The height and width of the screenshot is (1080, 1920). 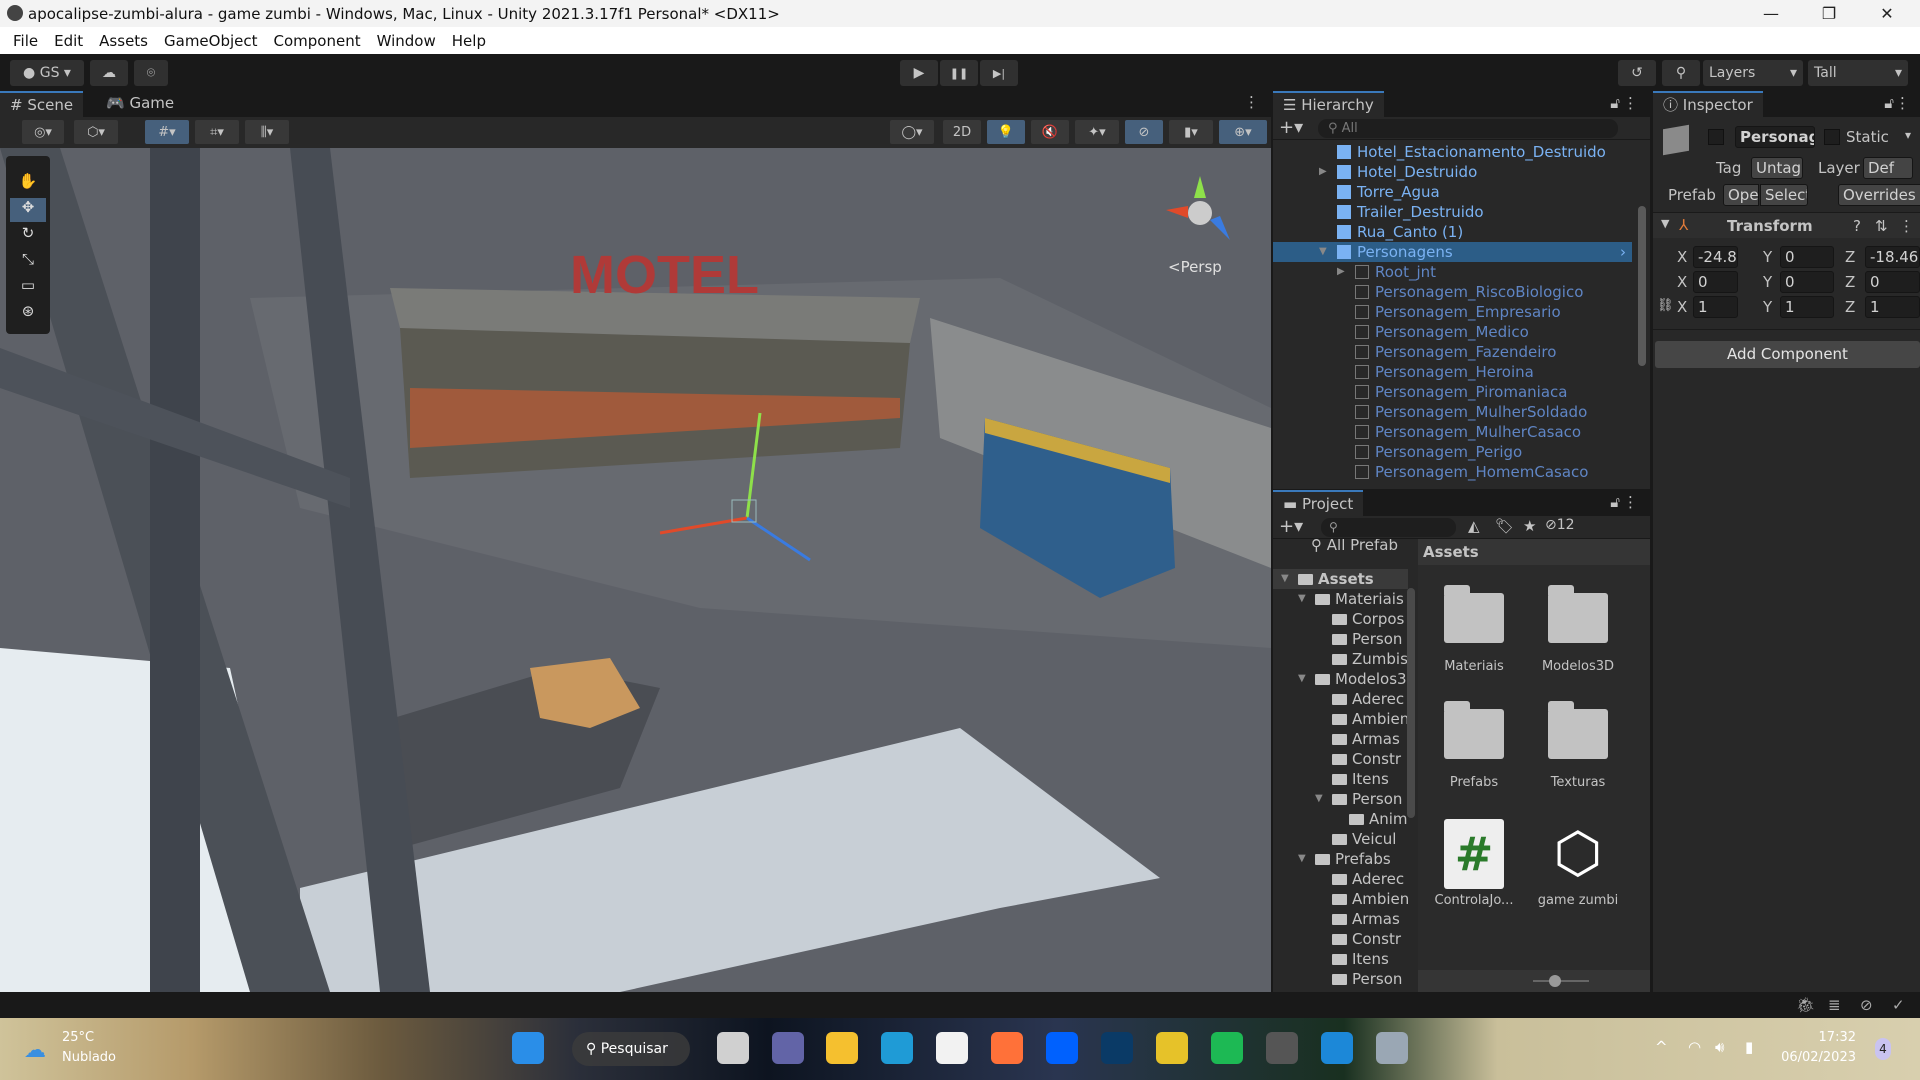 I want to click on audio-toggle: 🔇, so click(x=1050, y=132).